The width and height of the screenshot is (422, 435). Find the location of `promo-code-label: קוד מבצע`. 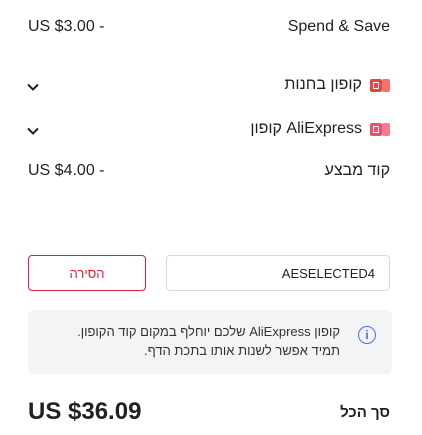

promo-code-label: קוד מבצע is located at coordinates (357, 170).